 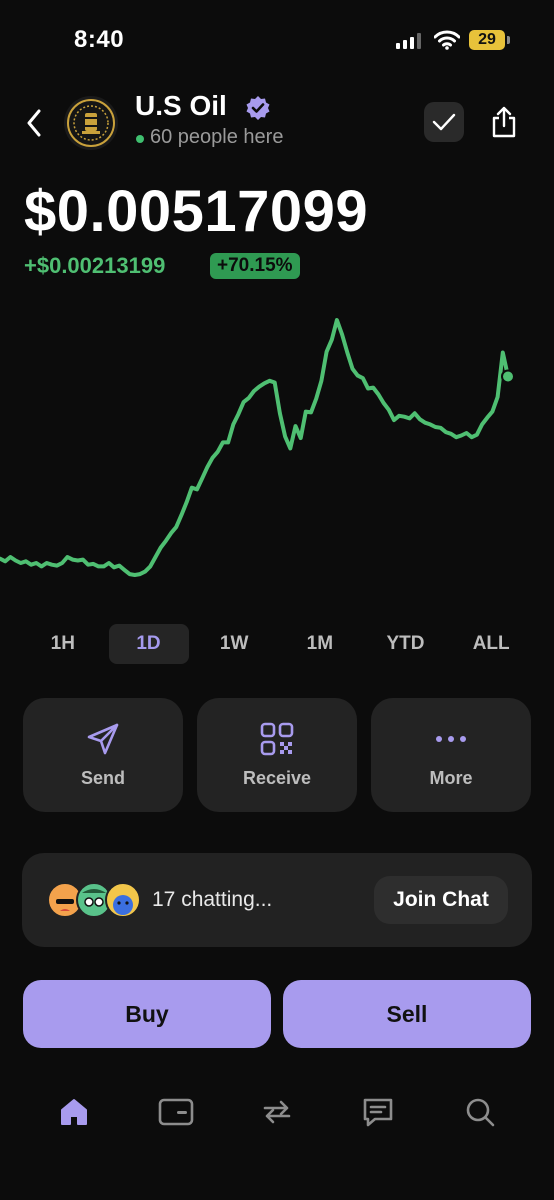 I want to click on home-icon, so click(x=74, y=1112).